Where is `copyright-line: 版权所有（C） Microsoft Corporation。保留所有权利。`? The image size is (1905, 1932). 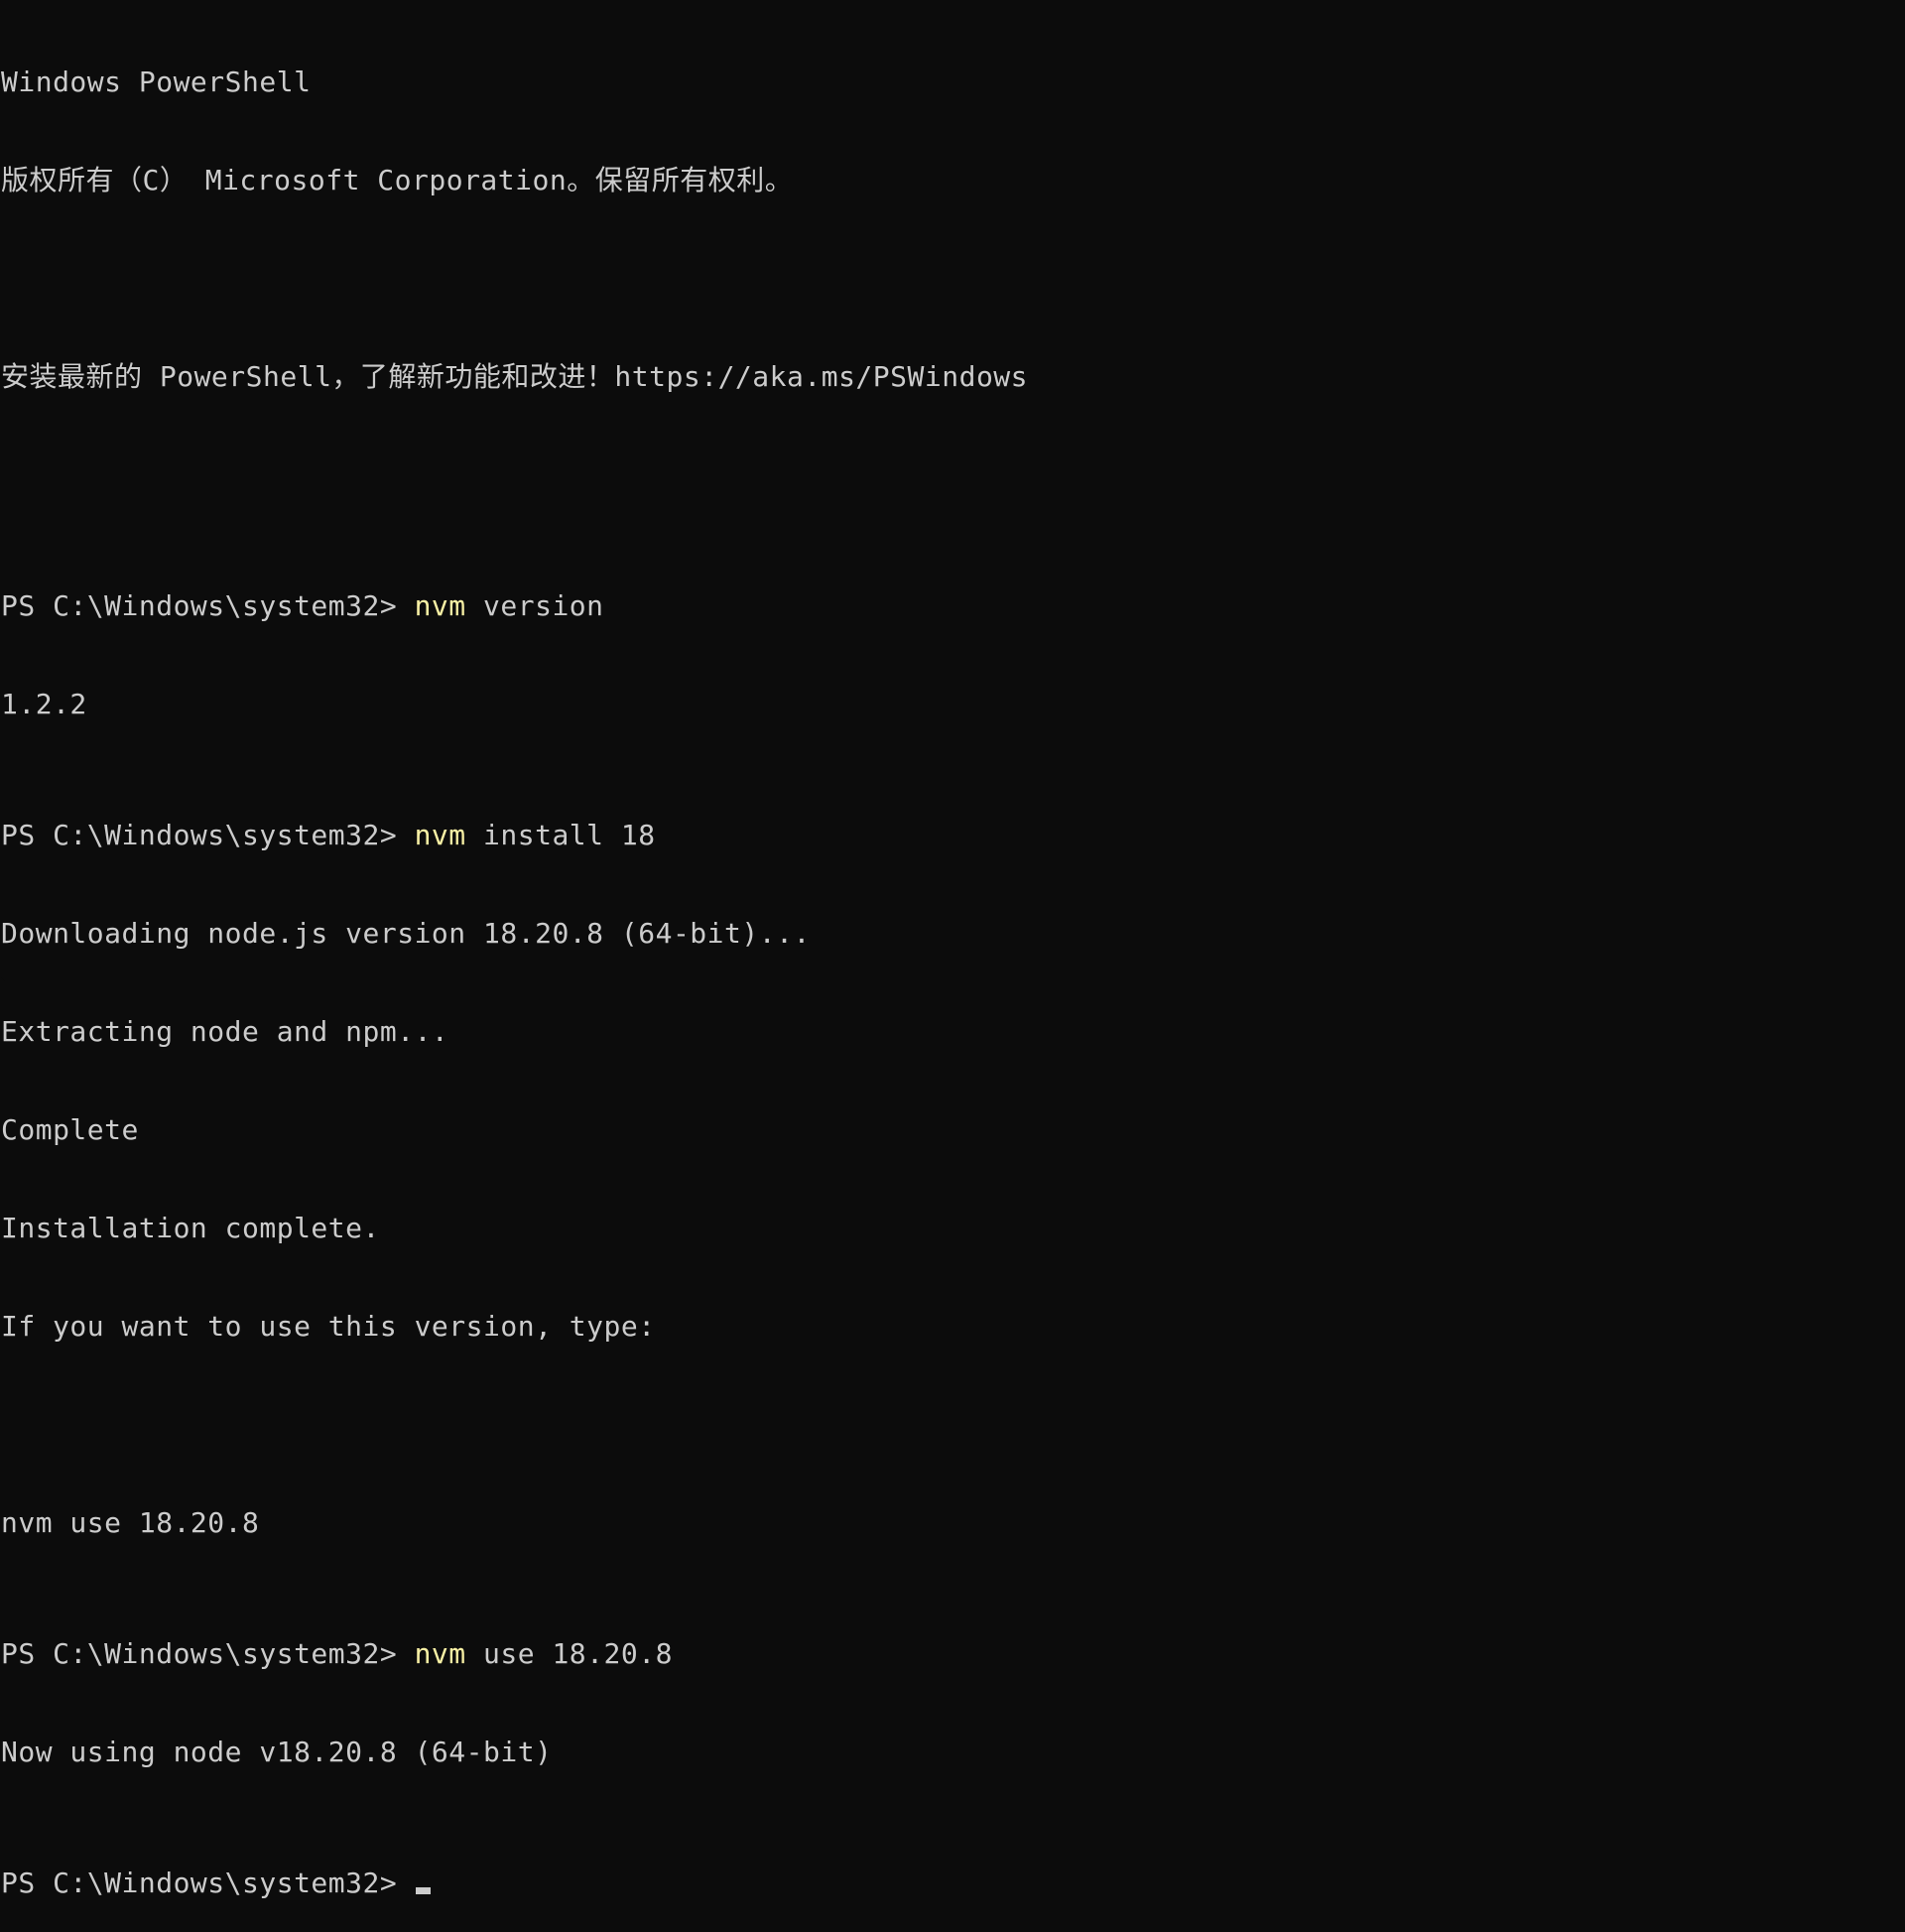
copyright-line: 版权所有（C） Microsoft Corporation。保留所有权利。 is located at coordinates (397, 180).